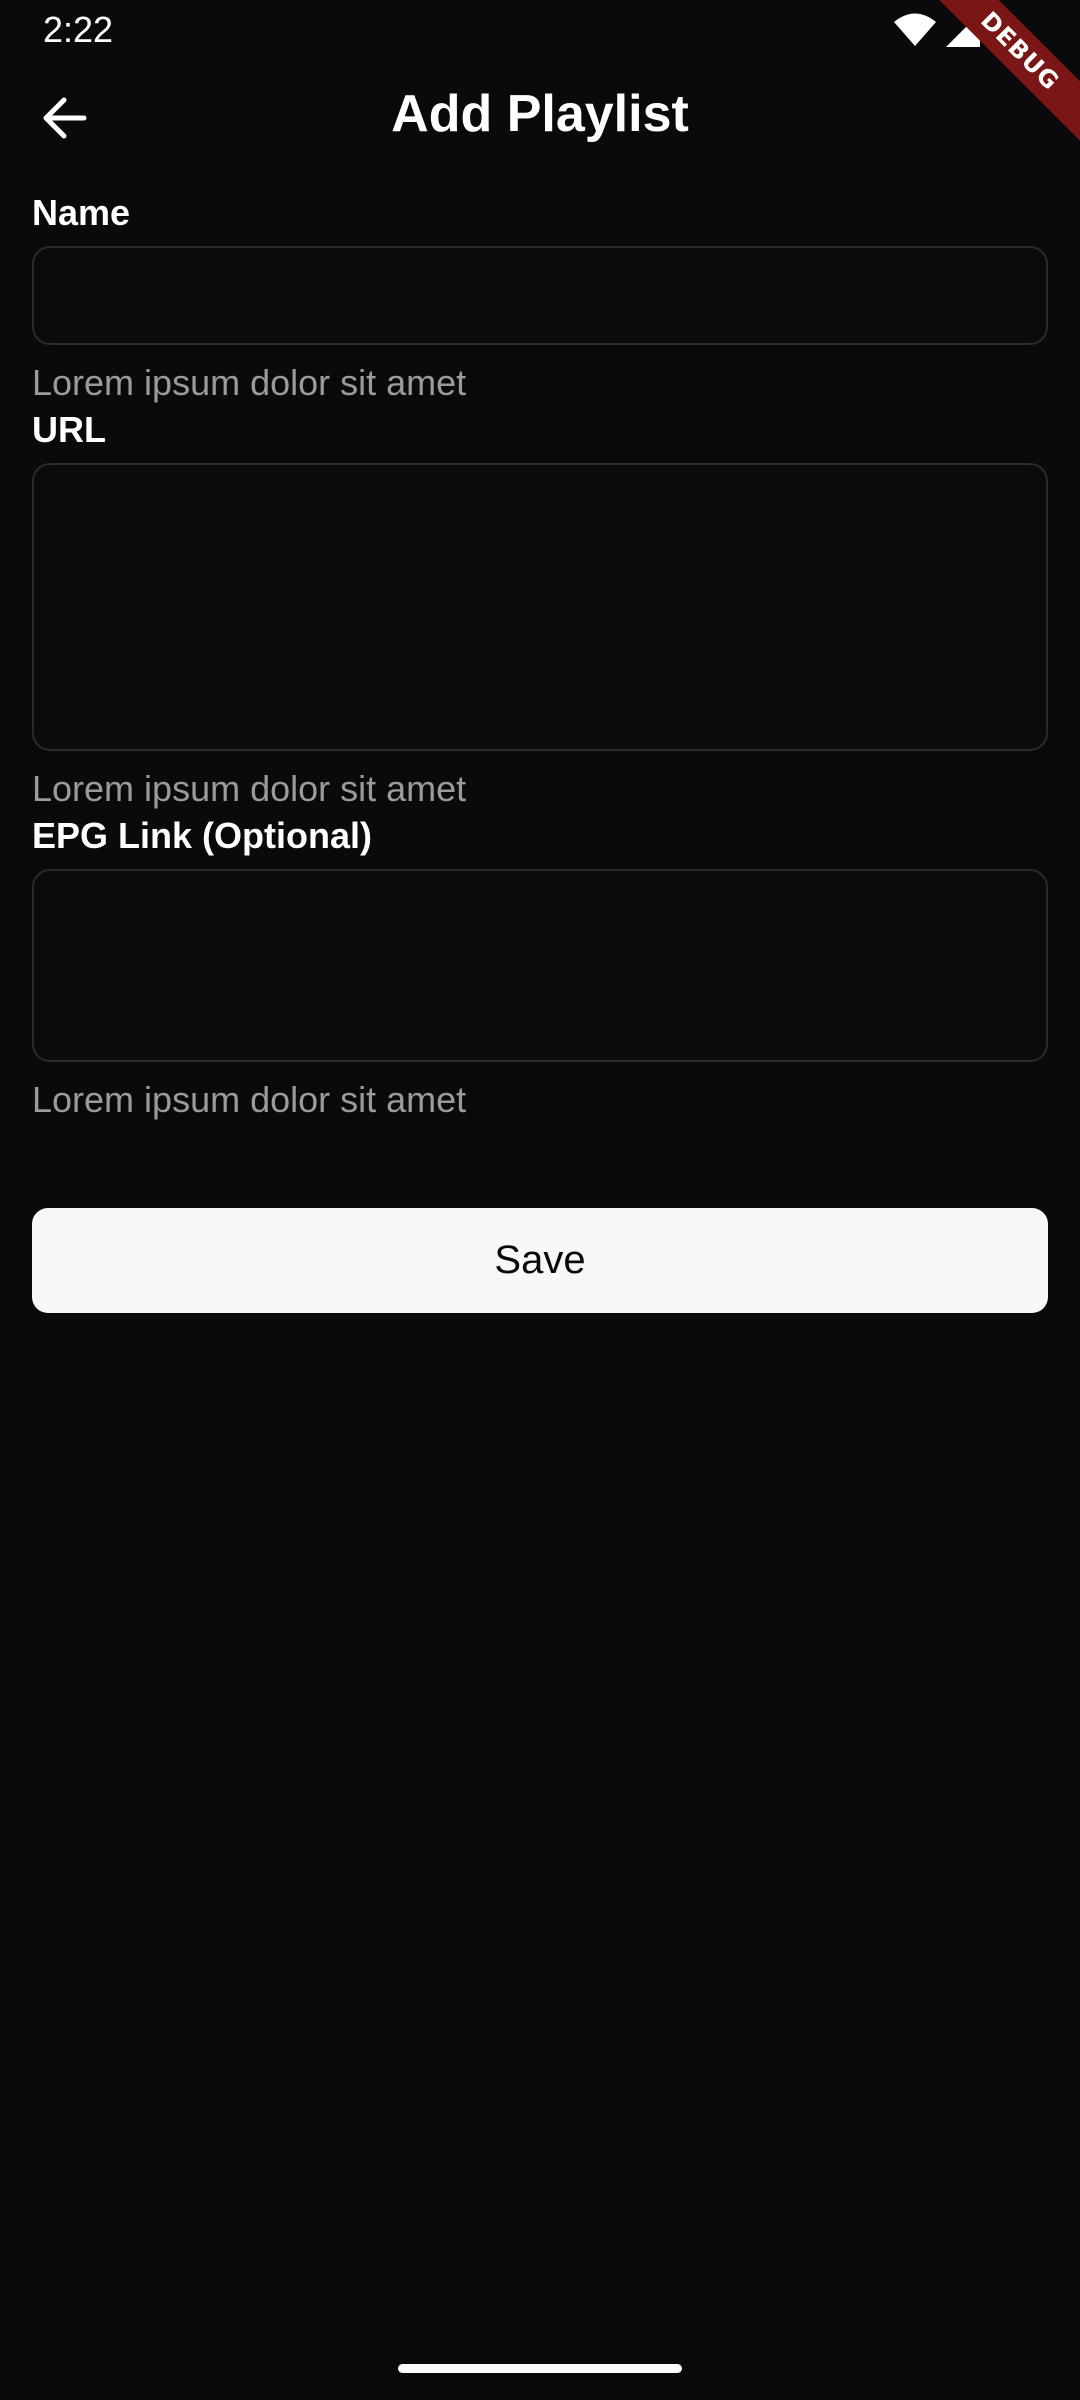 The image size is (1080, 2400). What do you see at coordinates (915, 30) in the screenshot?
I see `wifi-icon` at bounding box center [915, 30].